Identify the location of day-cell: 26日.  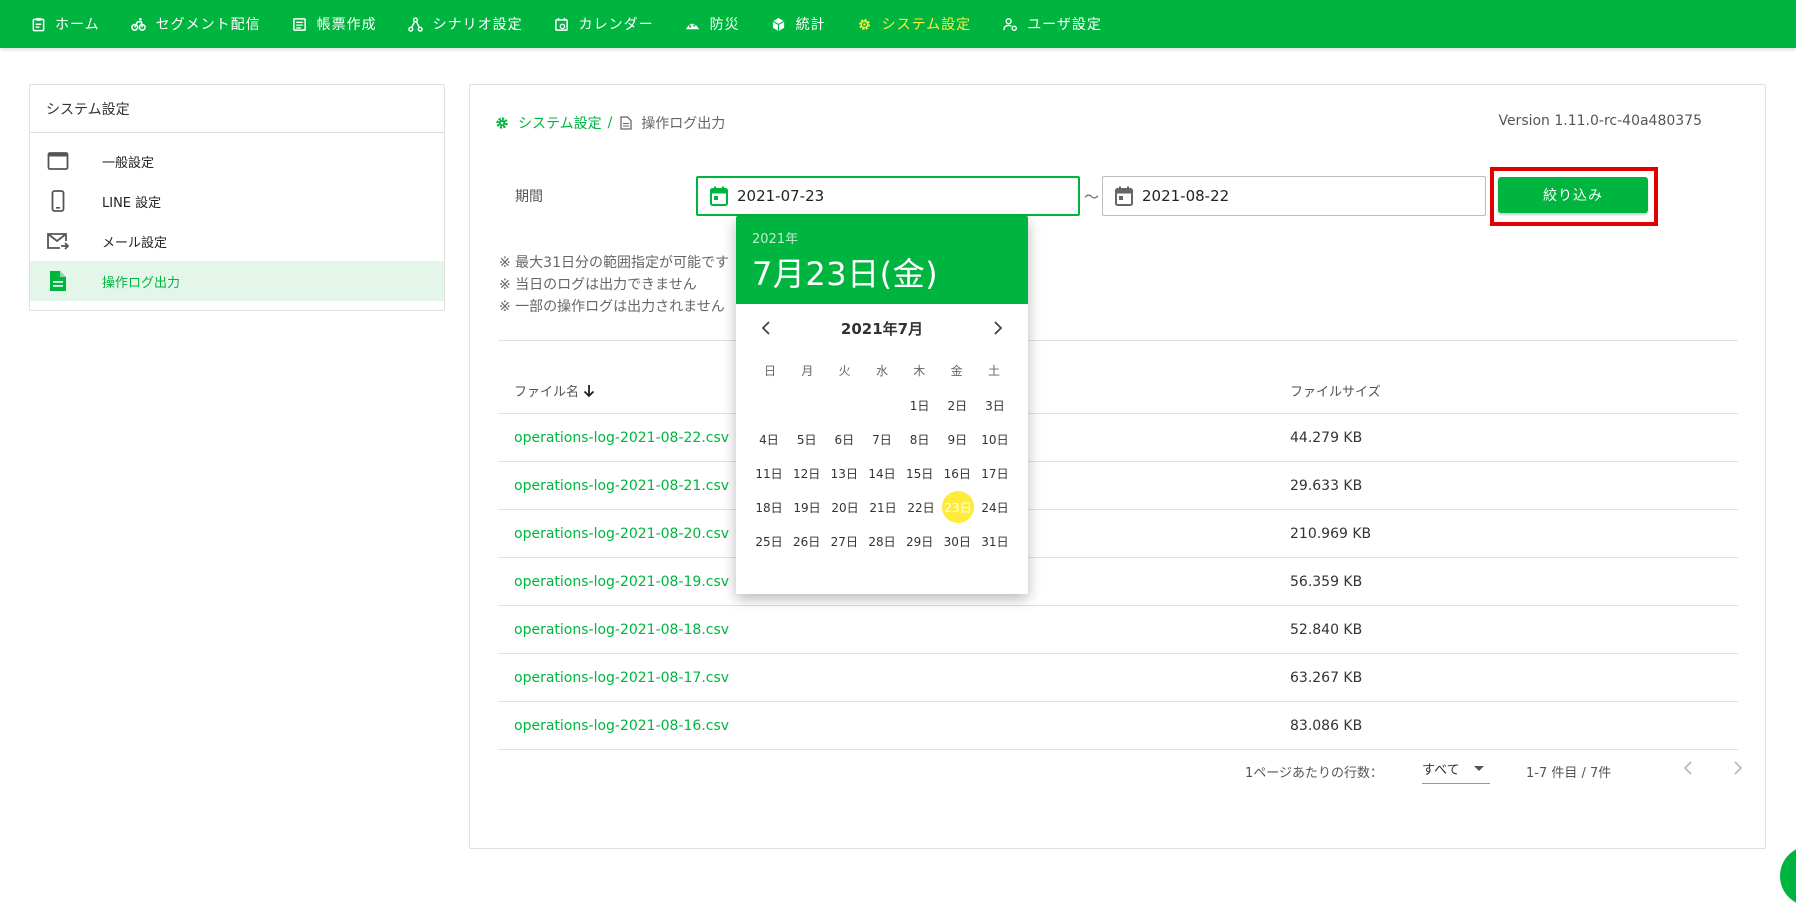
(807, 541).